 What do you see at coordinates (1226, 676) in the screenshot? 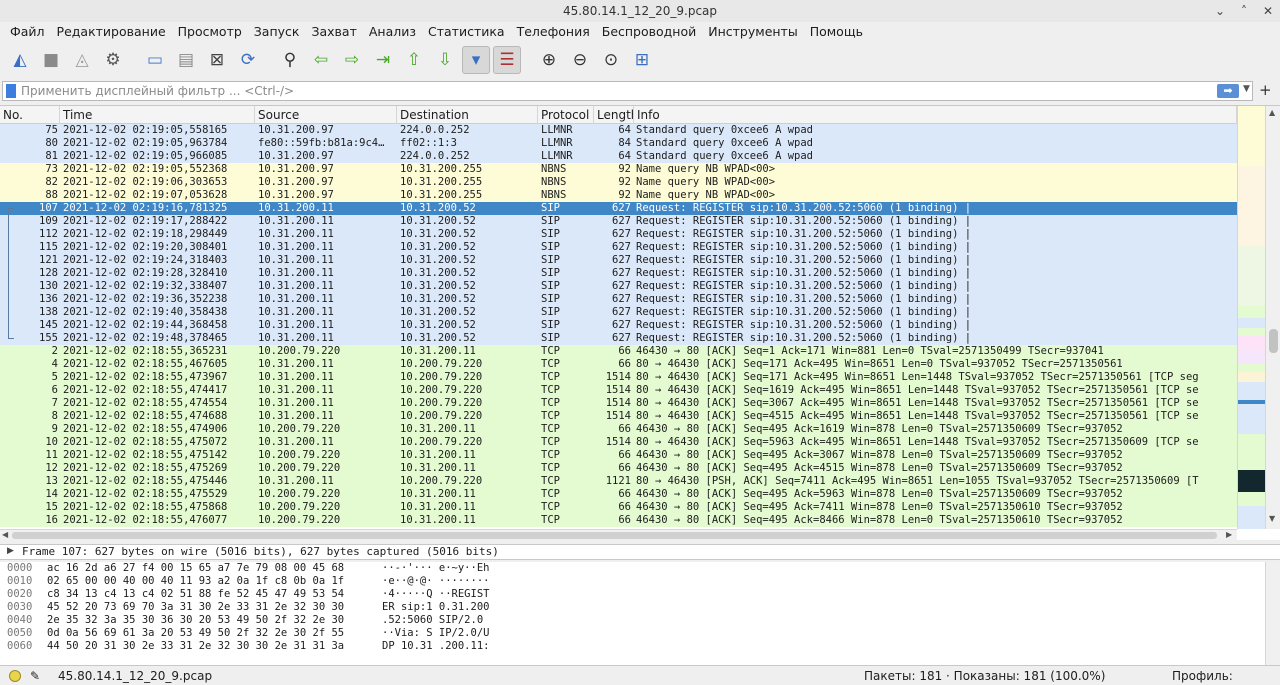
I see `status-profile: Профиль: Default` at bounding box center [1226, 676].